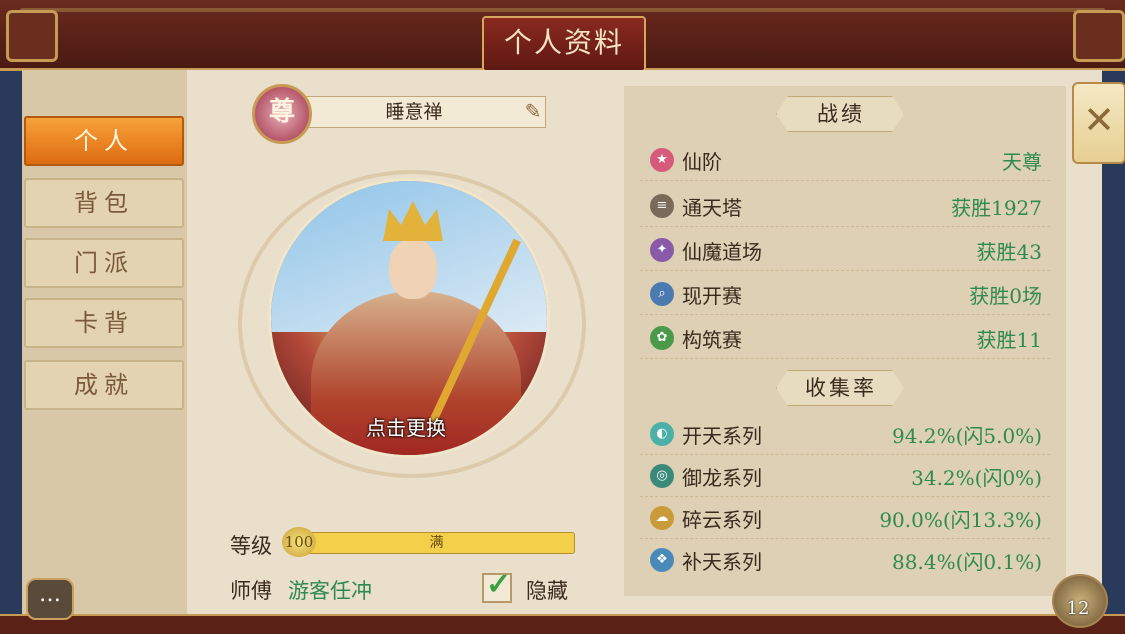  What do you see at coordinates (104, 385) in the screenshot?
I see `tab-achievements: 成就` at bounding box center [104, 385].